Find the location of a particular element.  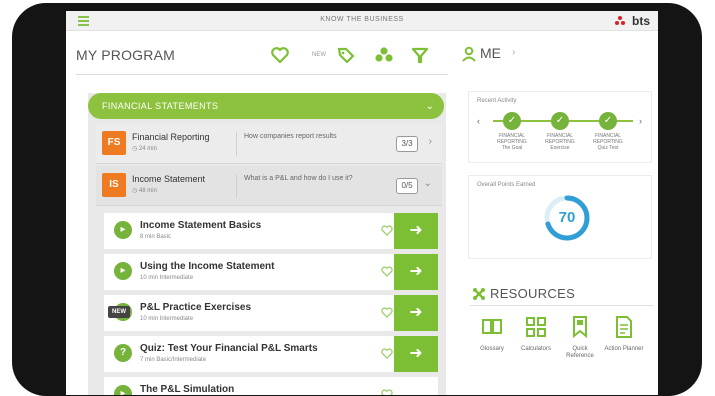

top-bar: KNOW THE BUSINESS bts is located at coordinates (362, 21).